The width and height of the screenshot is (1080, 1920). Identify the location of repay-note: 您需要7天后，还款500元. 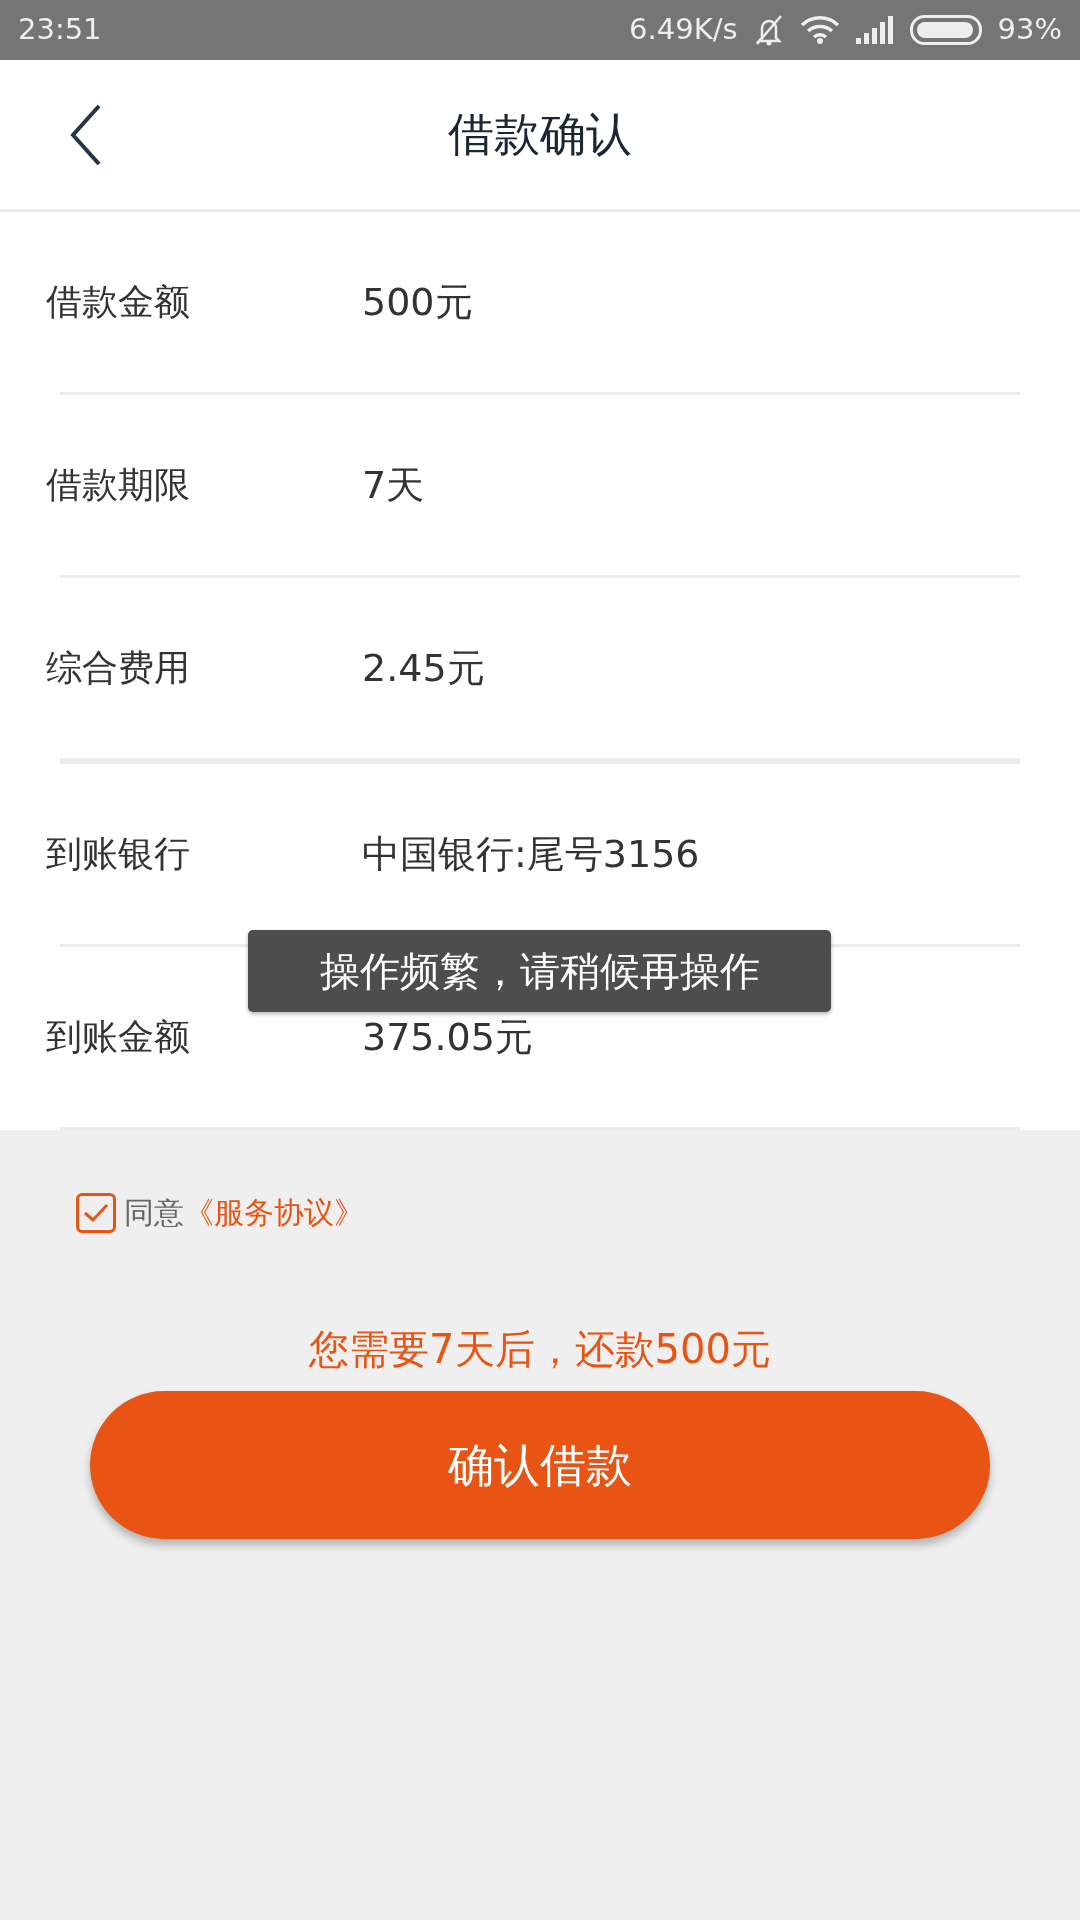
(540, 1349).